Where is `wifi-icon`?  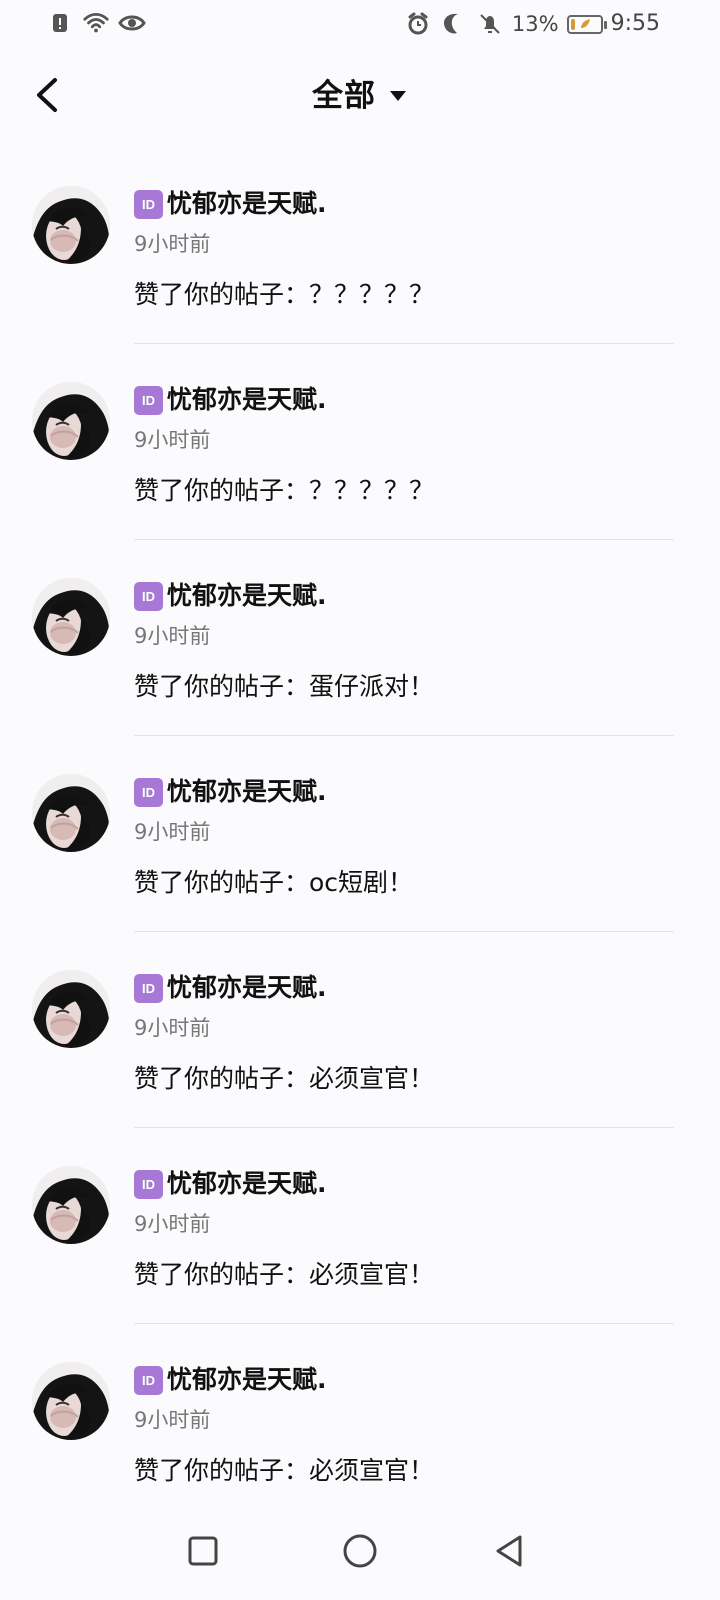
wifi-icon is located at coordinates (96, 23).